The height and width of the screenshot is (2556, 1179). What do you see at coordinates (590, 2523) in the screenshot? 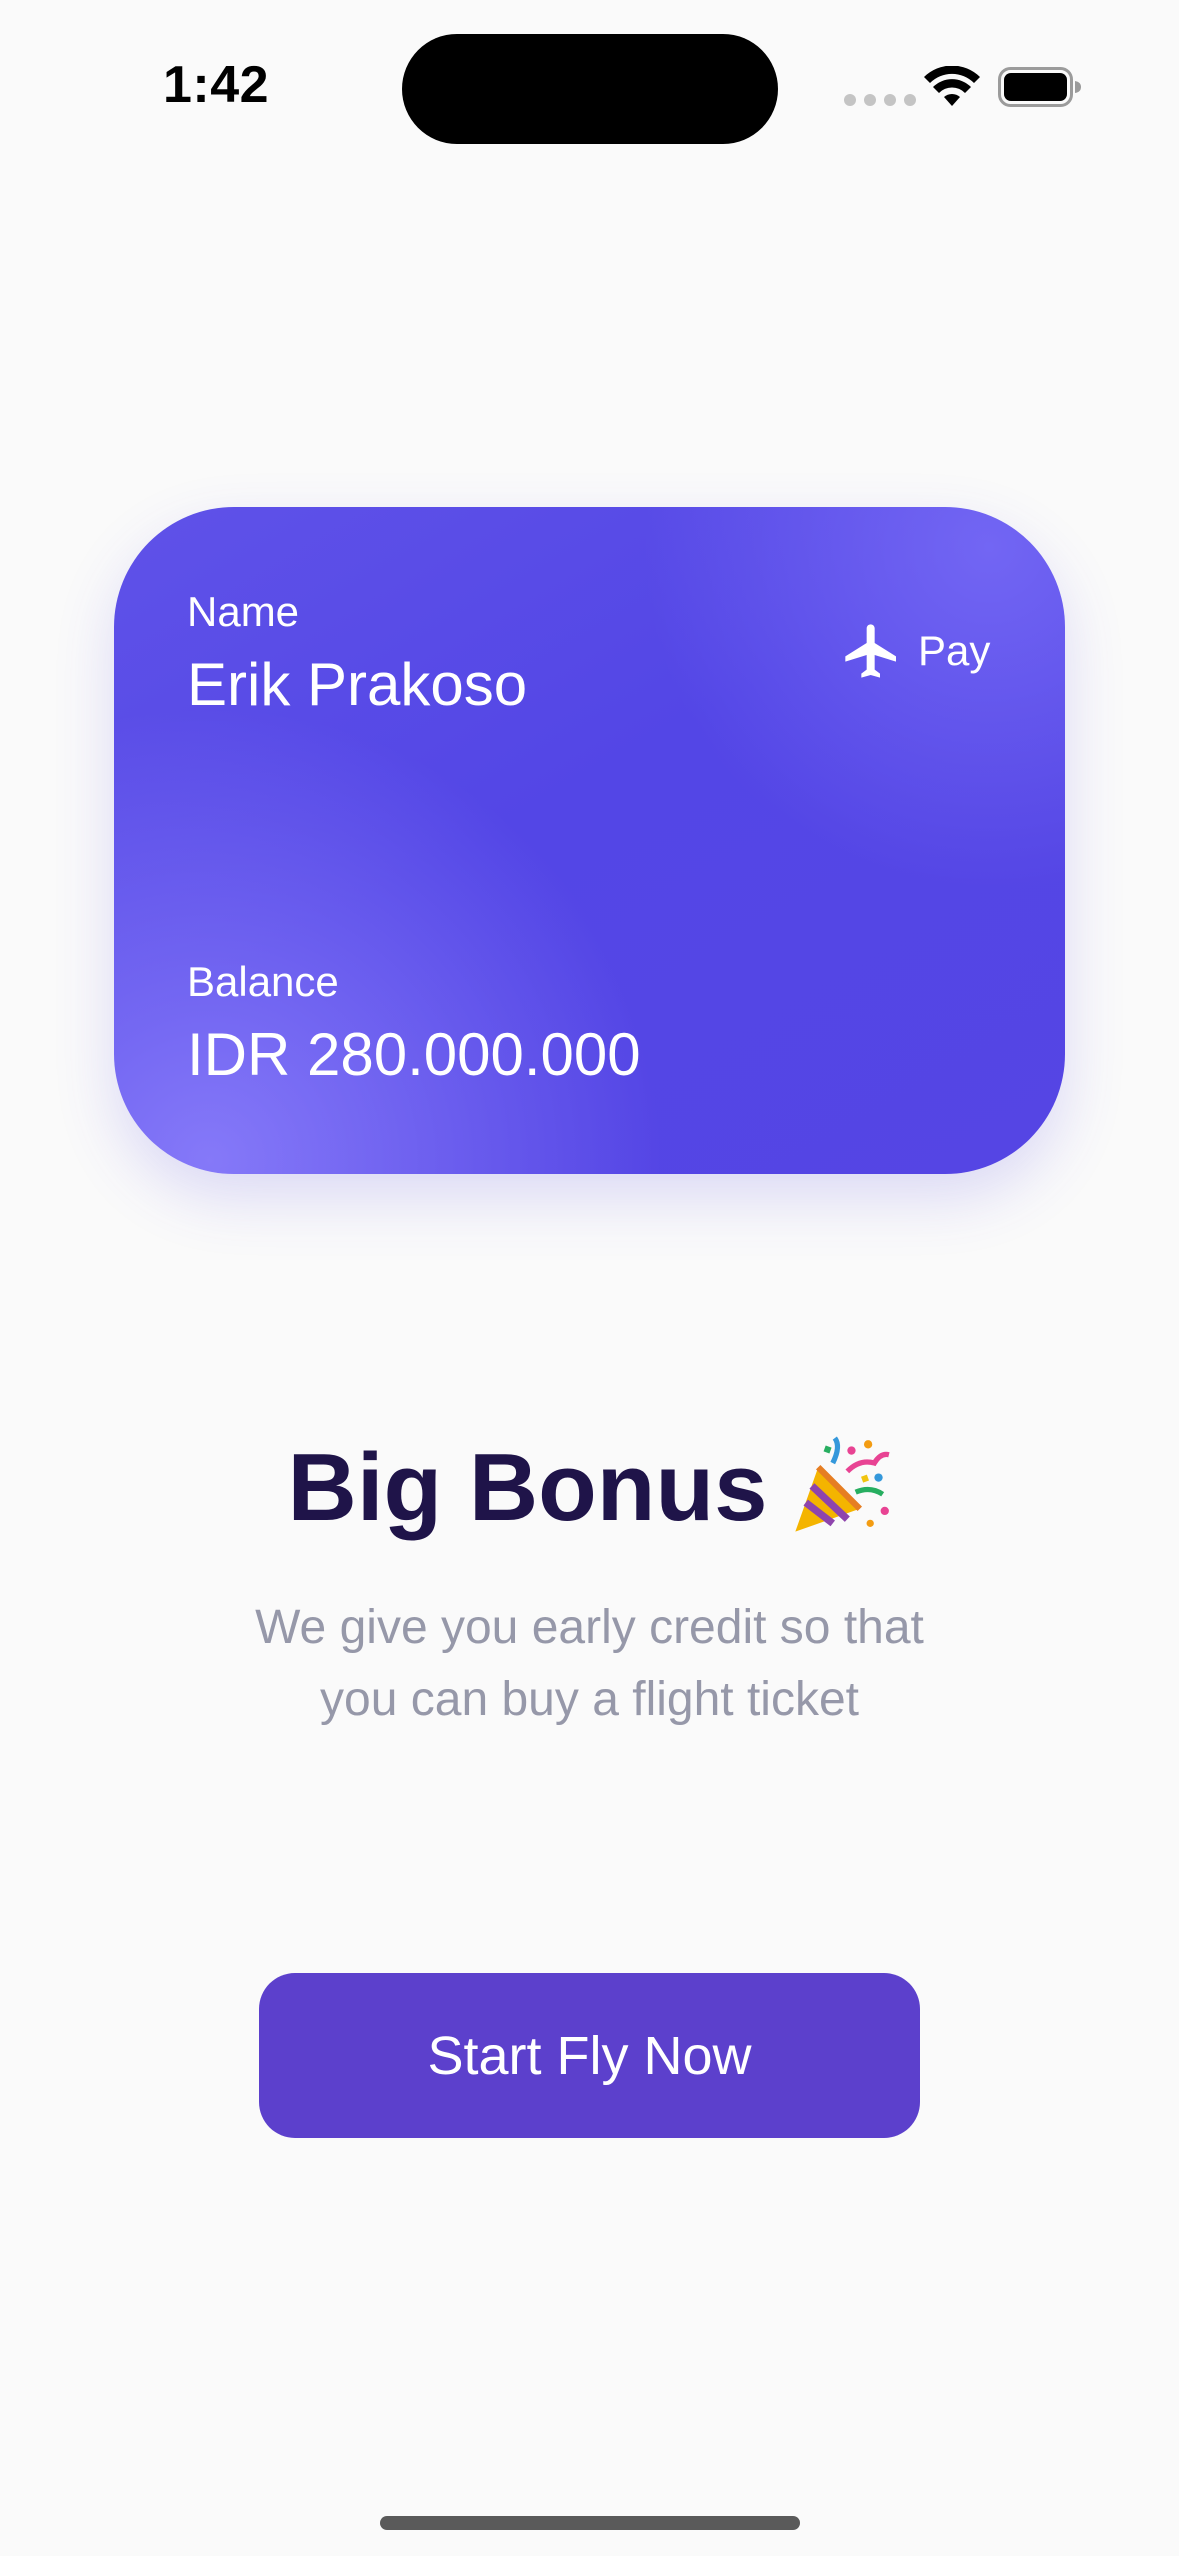
I see `home-indicator` at bounding box center [590, 2523].